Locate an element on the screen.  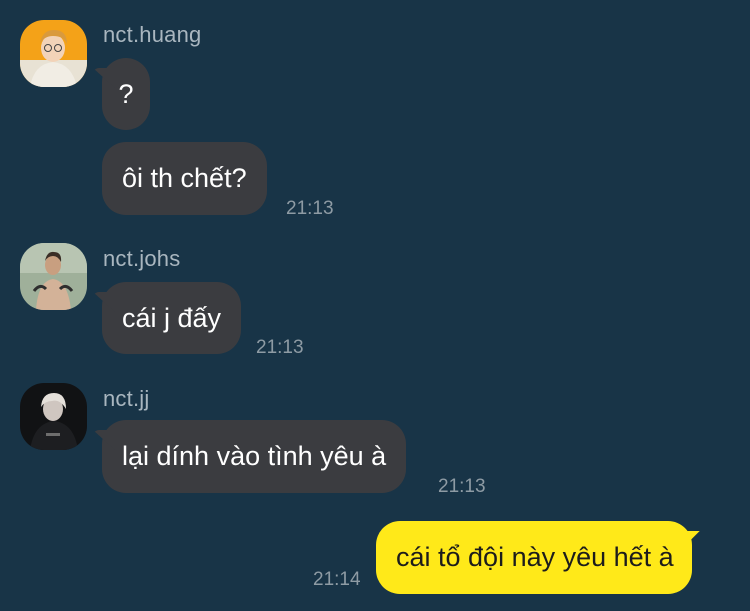
avatar-nct-jj is located at coordinates (53, 416).